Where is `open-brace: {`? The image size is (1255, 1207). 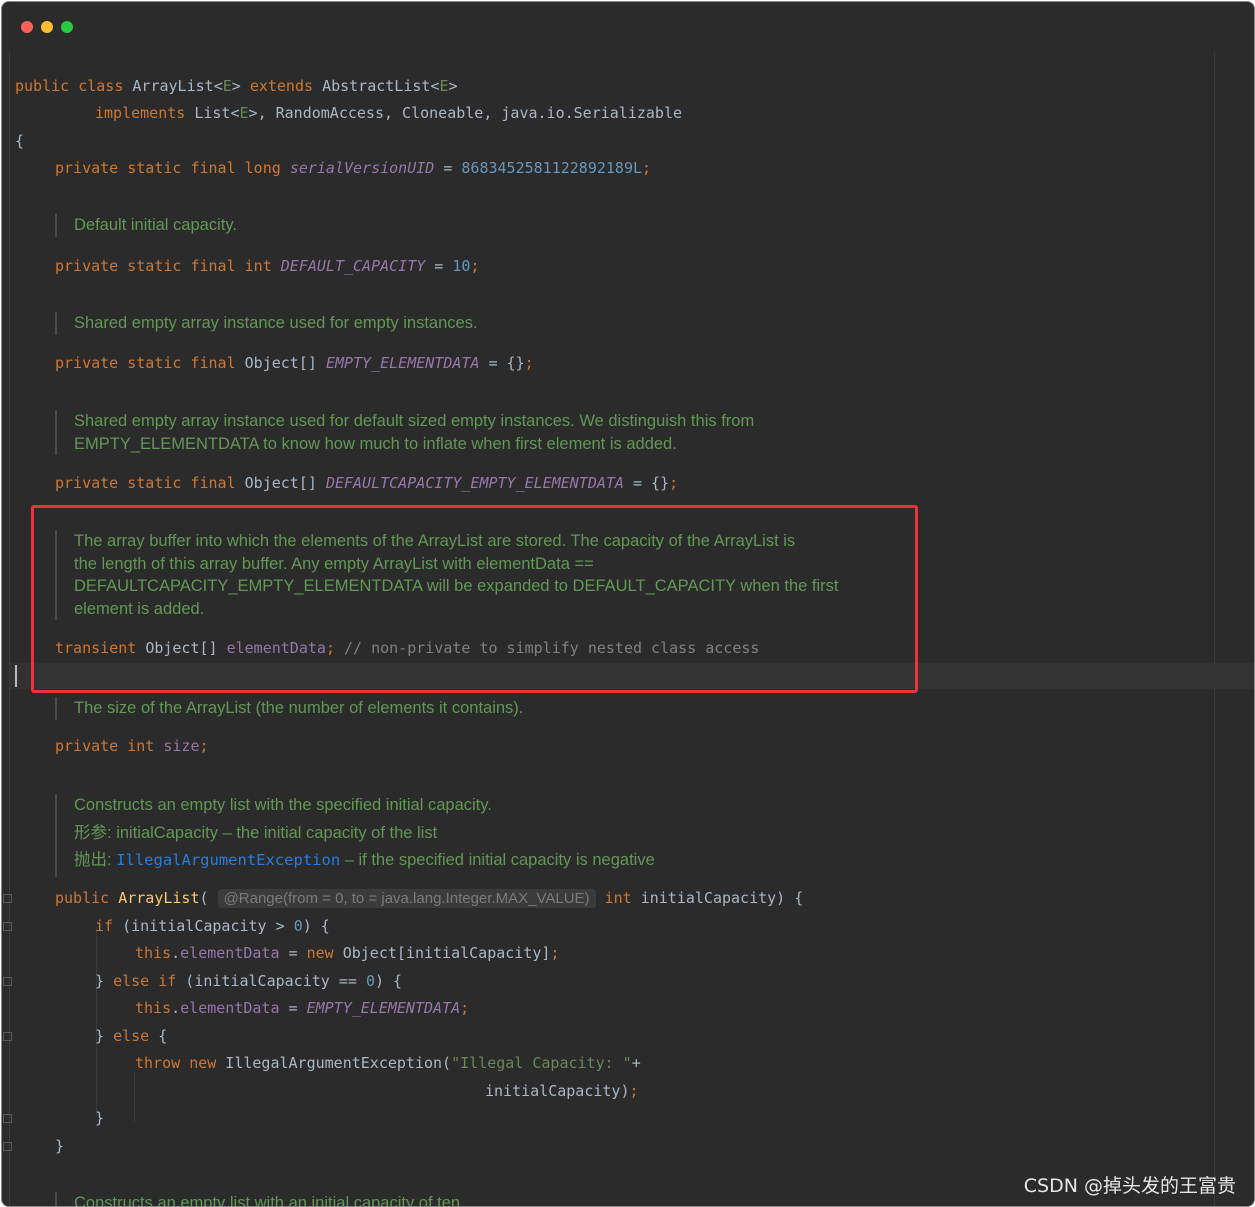 open-brace: { is located at coordinates (20, 141).